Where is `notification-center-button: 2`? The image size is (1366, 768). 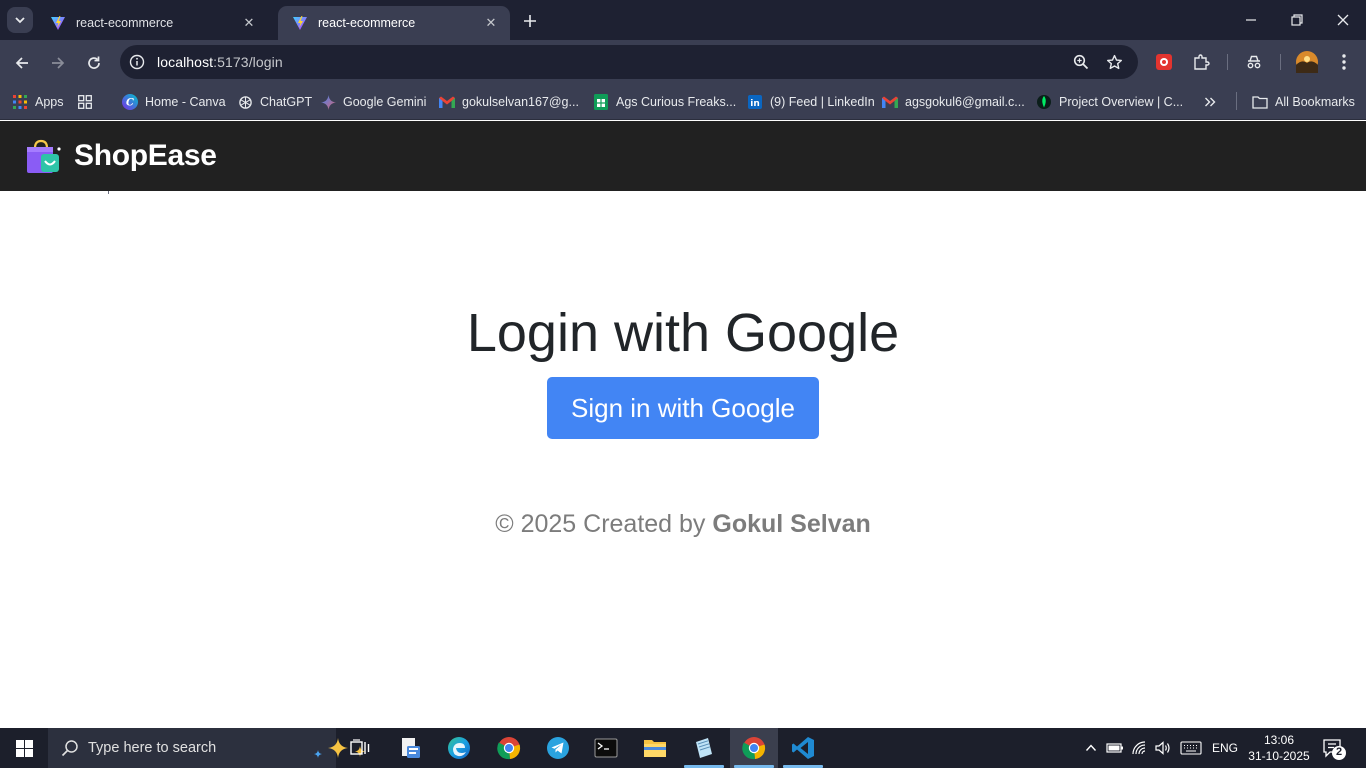
notification-center-button: 2 is located at coordinates (1334, 749).